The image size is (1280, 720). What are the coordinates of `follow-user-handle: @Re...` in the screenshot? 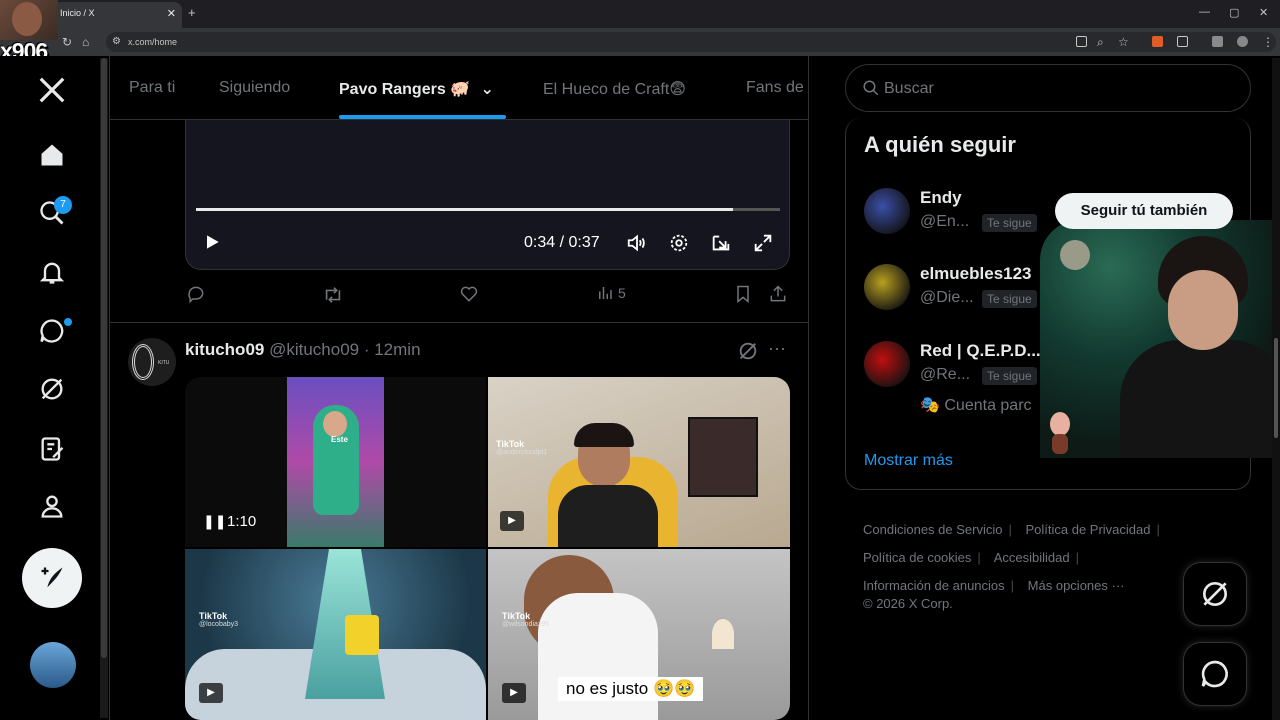 It's located at (945, 374).